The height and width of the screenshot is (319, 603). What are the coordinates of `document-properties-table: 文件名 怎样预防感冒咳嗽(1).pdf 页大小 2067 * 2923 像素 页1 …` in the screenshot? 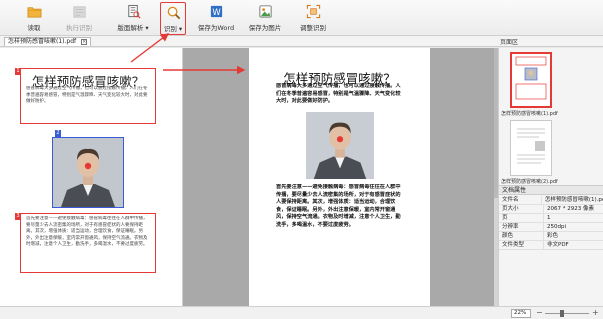 It's located at (551, 223).